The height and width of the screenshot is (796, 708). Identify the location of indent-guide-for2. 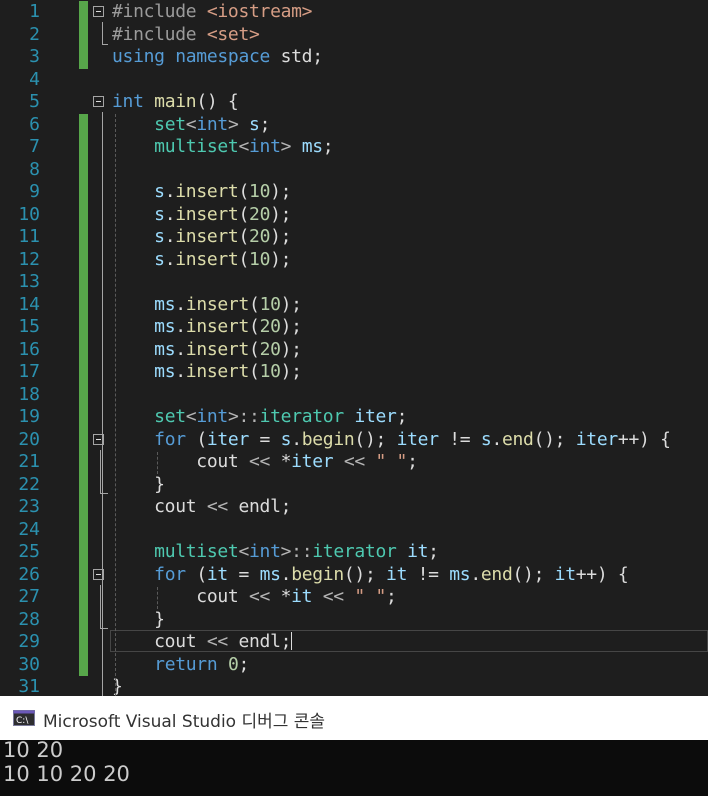
(157, 598).